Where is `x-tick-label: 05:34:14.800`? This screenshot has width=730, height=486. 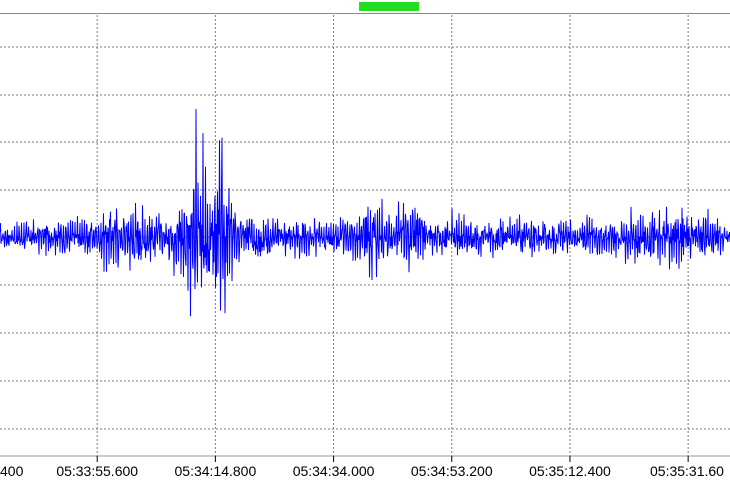
x-tick-label: 05:34:14.800 is located at coordinates (216, 471).